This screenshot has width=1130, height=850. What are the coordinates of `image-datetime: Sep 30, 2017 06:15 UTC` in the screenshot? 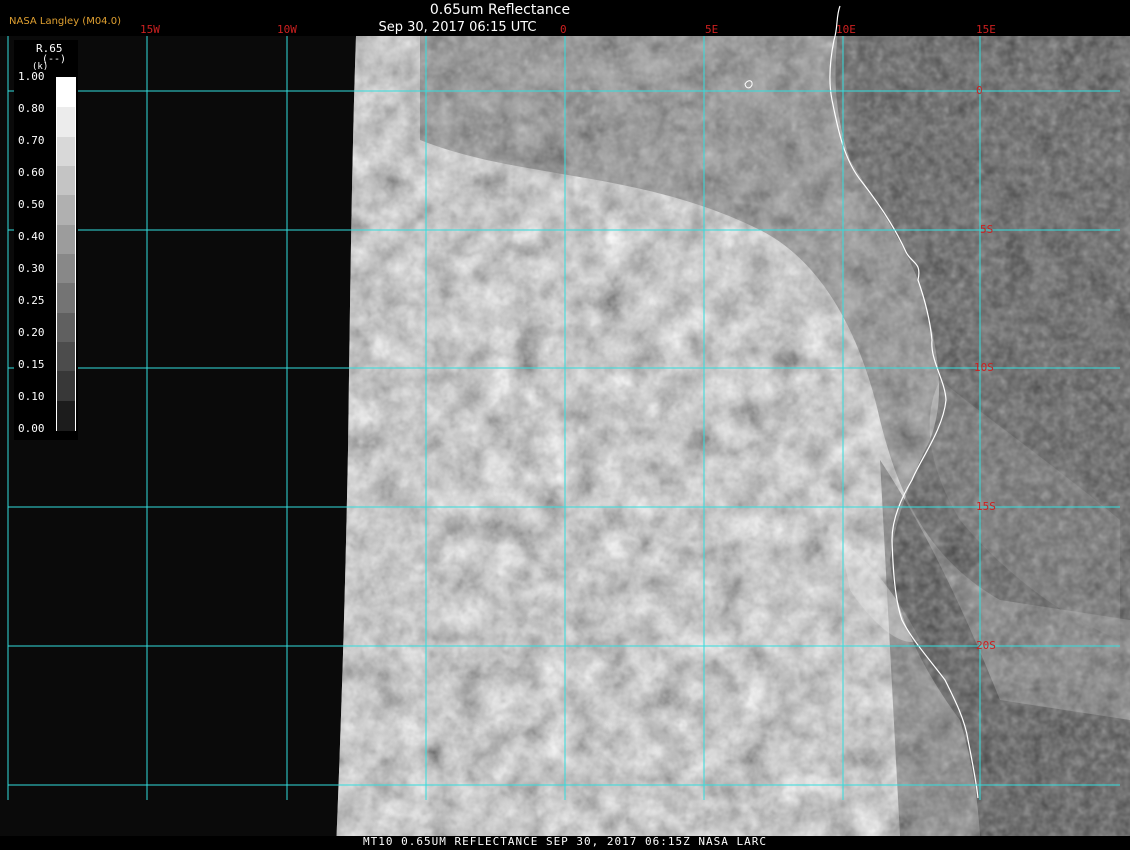 It's located at (457, 27).